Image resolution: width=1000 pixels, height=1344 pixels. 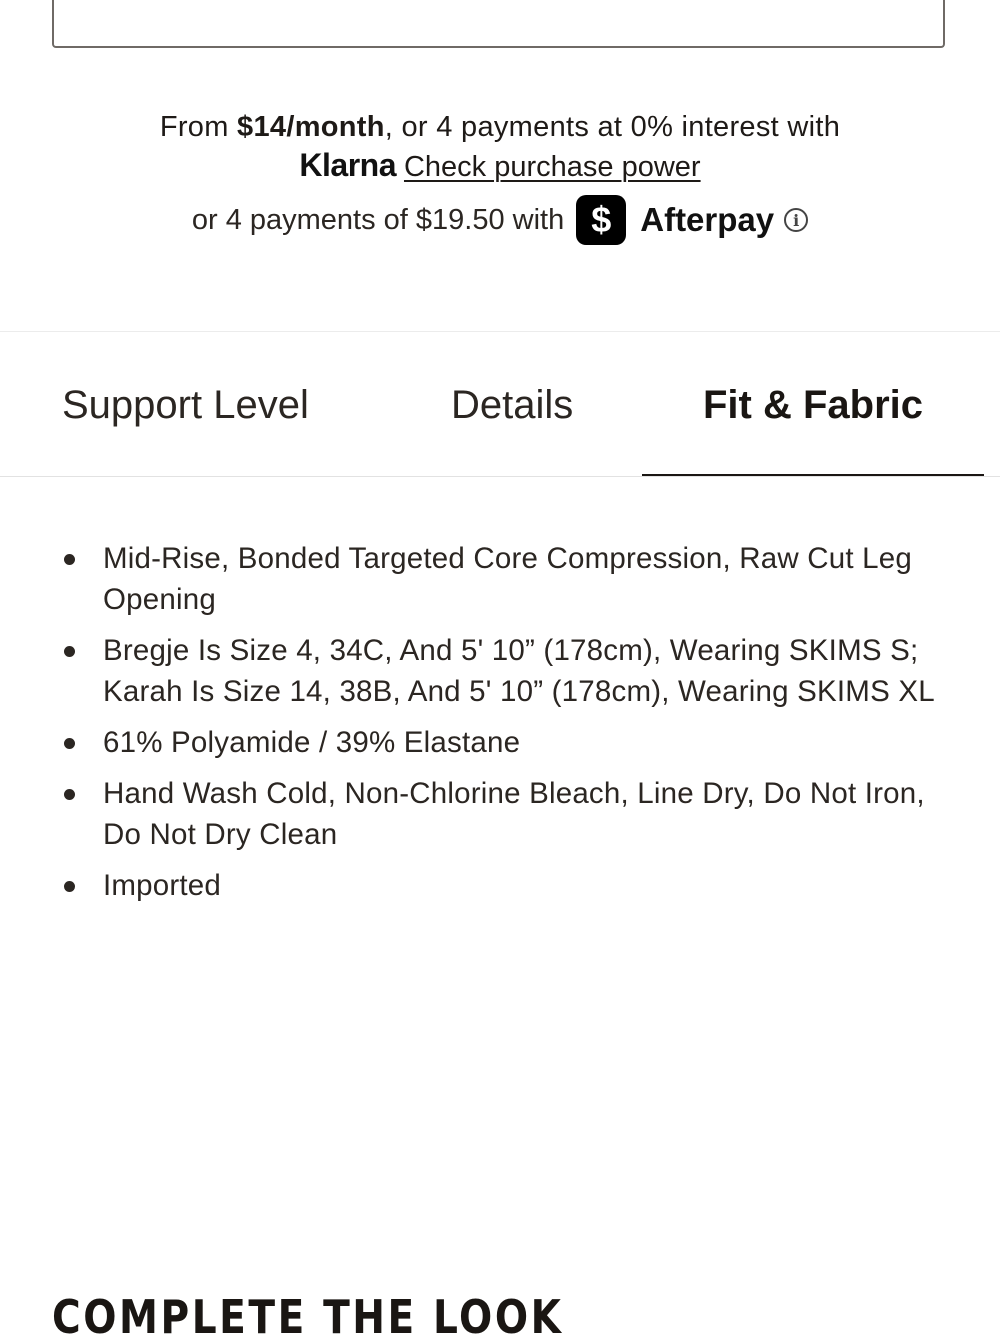 I want to click on list-item: Imported, so click(x=500, y=885).